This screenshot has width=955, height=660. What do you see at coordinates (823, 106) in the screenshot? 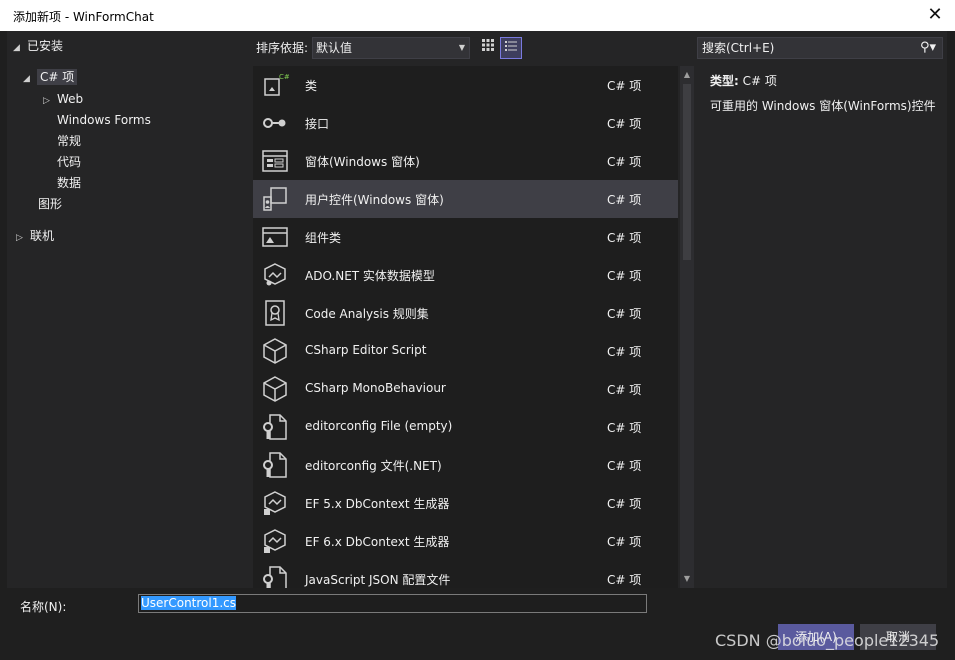
I see `item-description: 可重用的 Windows 窗体(WinForms)控件` at bounding box center [823, 106].